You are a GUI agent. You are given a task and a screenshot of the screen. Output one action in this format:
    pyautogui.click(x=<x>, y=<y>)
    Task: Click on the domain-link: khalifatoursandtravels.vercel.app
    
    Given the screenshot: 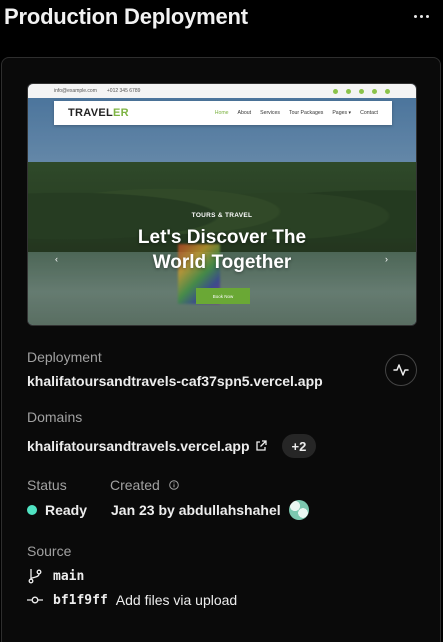 What is the action you would take?
    pyautogui.click(x=138, y=446)
    